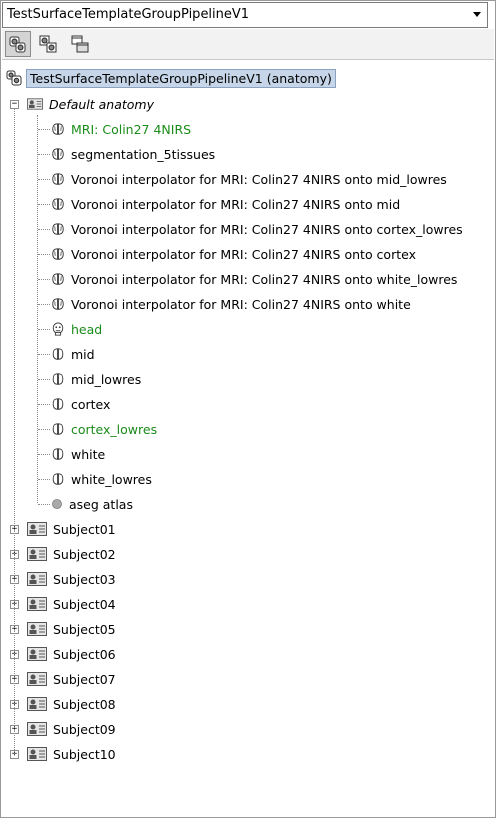  I want to click on anatomy-item: white_lowres, so click(101, 479).